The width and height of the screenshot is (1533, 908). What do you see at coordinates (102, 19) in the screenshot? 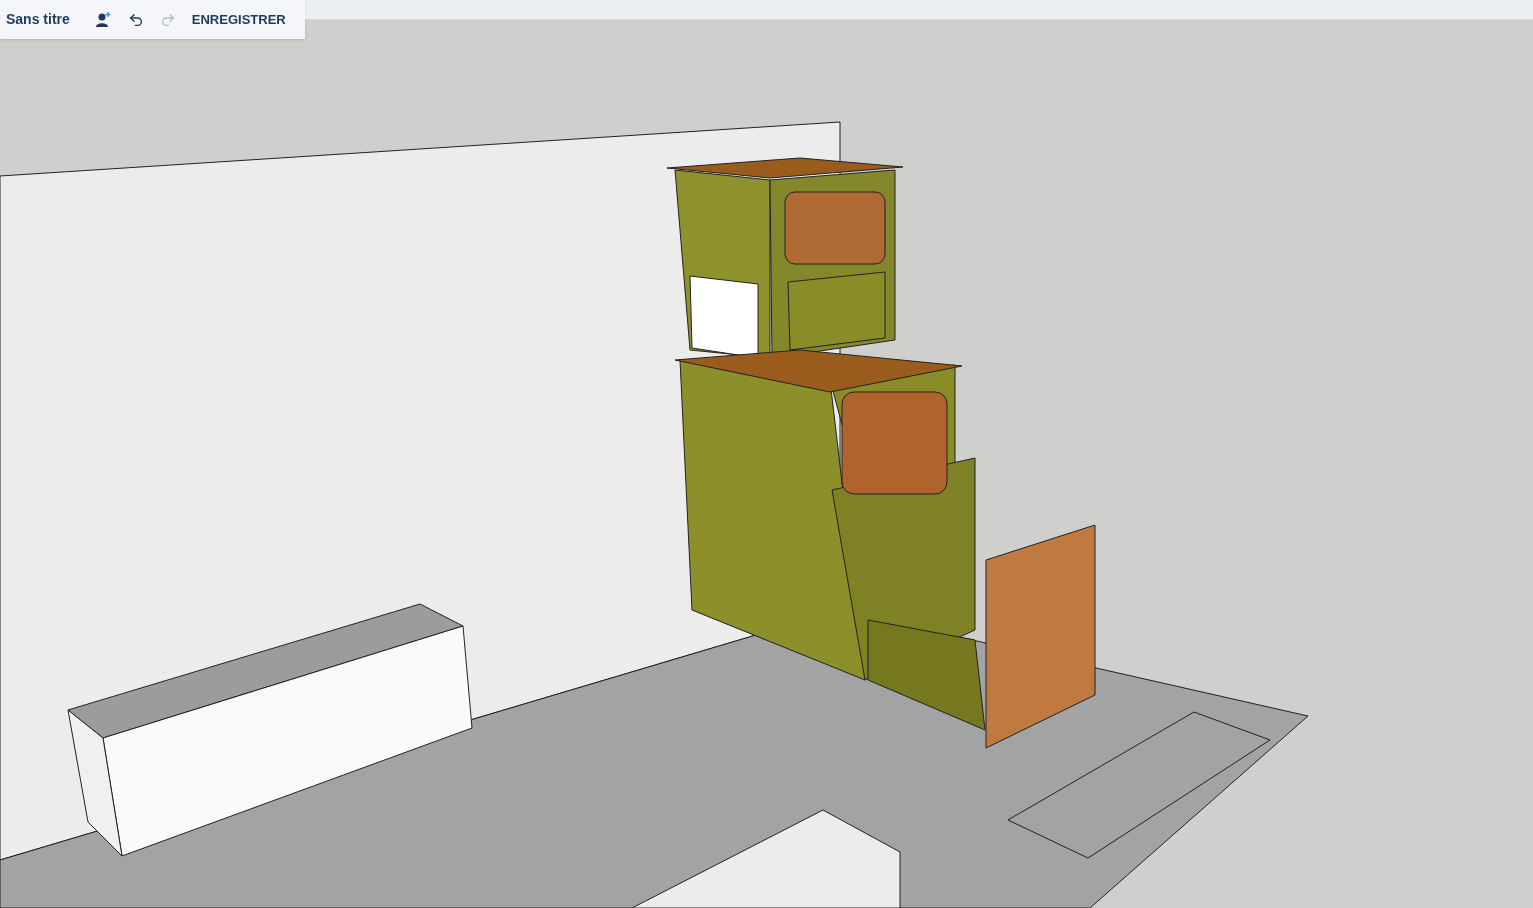
I see `add-user-icon` at bounding box center [102, 19].